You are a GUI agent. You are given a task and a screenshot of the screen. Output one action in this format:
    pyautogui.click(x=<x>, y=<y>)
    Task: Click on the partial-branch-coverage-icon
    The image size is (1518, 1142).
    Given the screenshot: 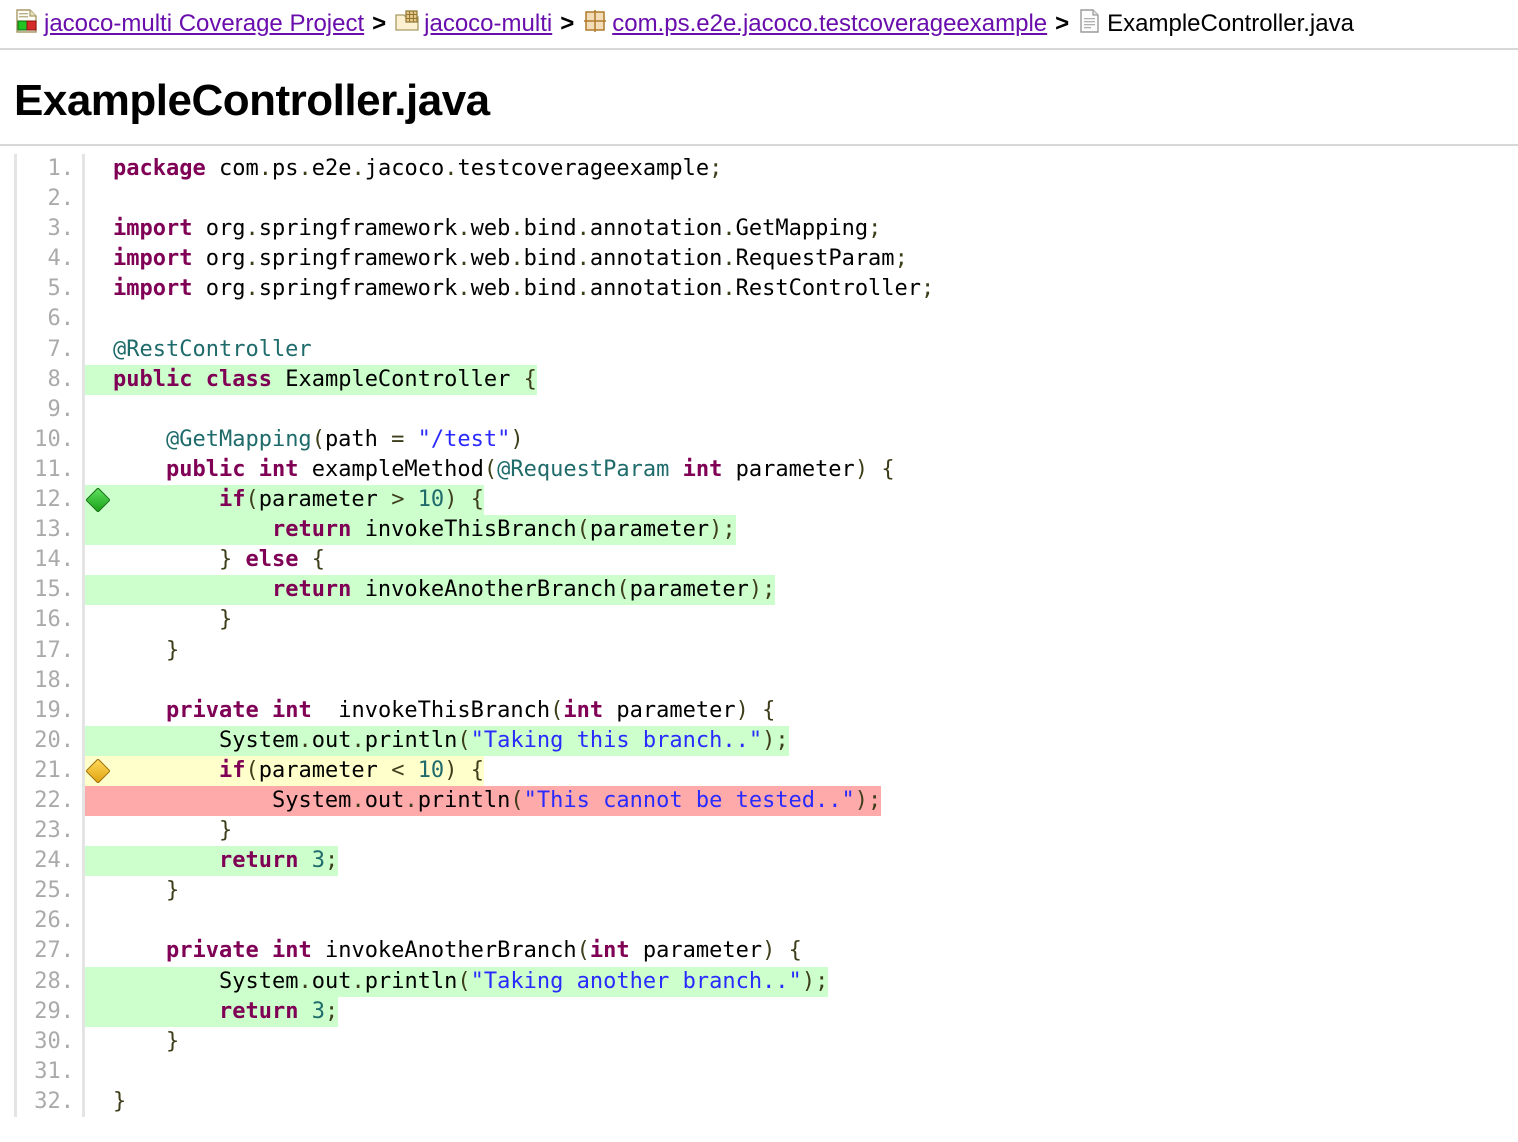 What is the action you would take?
    pyautogui.click(x=98, y=771)
    